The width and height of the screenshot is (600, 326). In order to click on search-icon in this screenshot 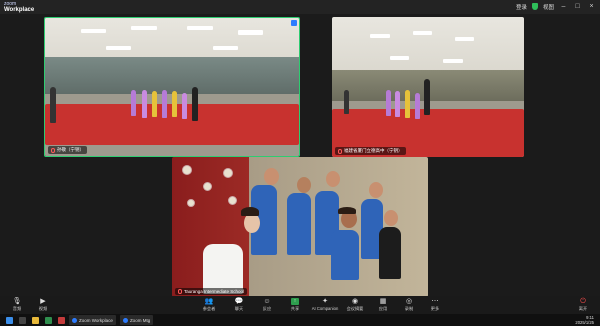, I will do `click(22, 320)`.